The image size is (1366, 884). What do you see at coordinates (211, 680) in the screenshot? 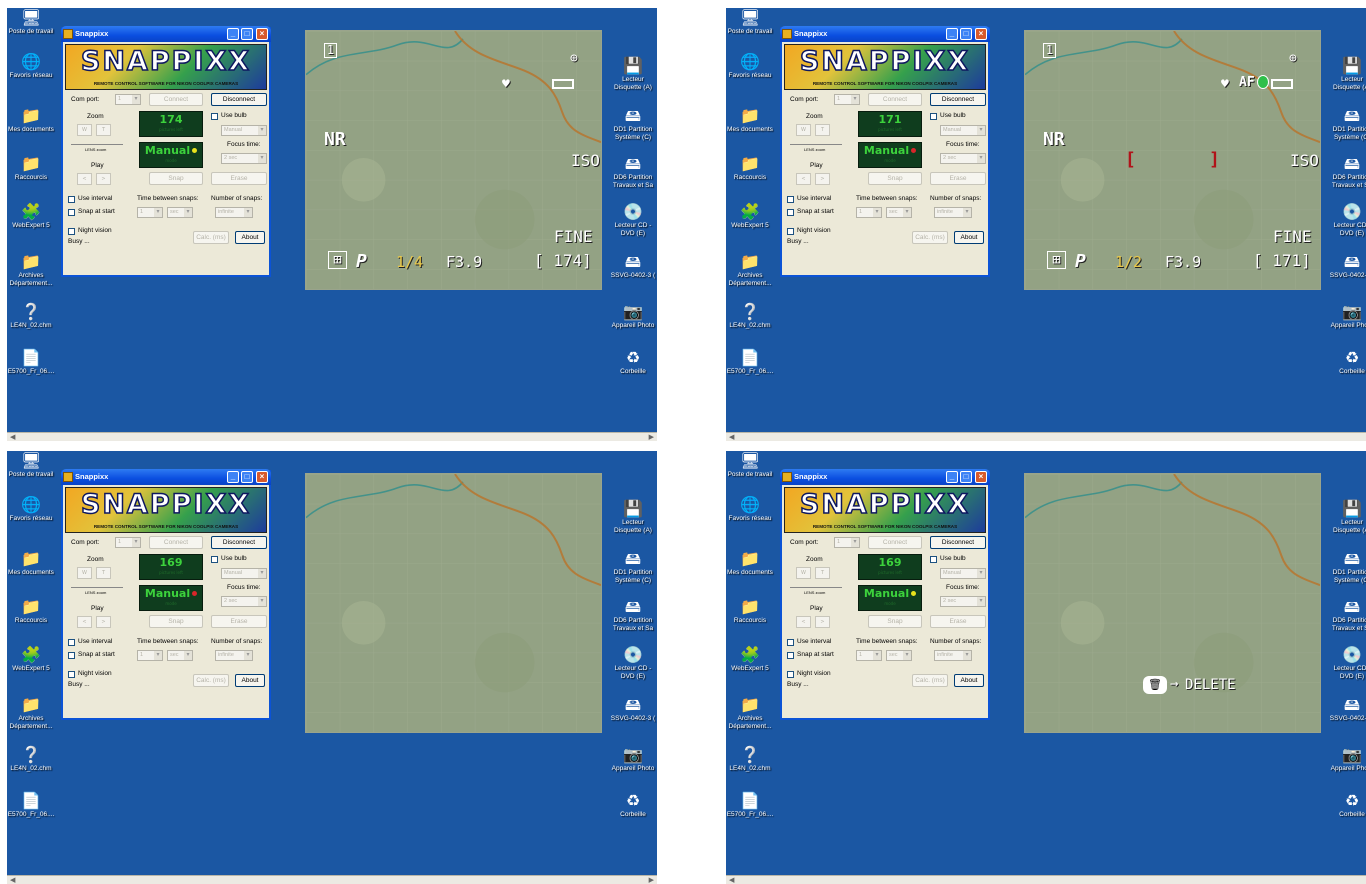
I see `calc-button: Calc. (ms)` at bounding box center [211, 680].